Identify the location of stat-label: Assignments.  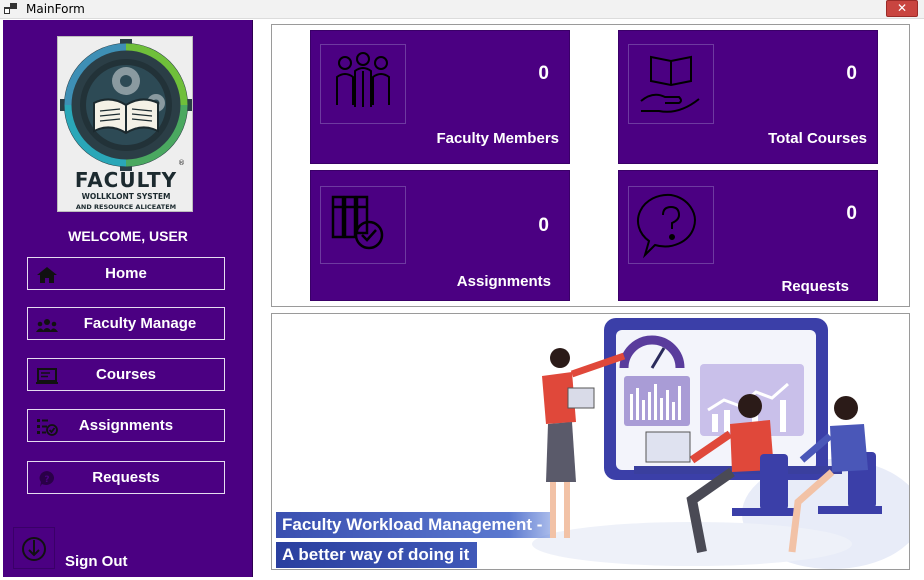
(503, 281).